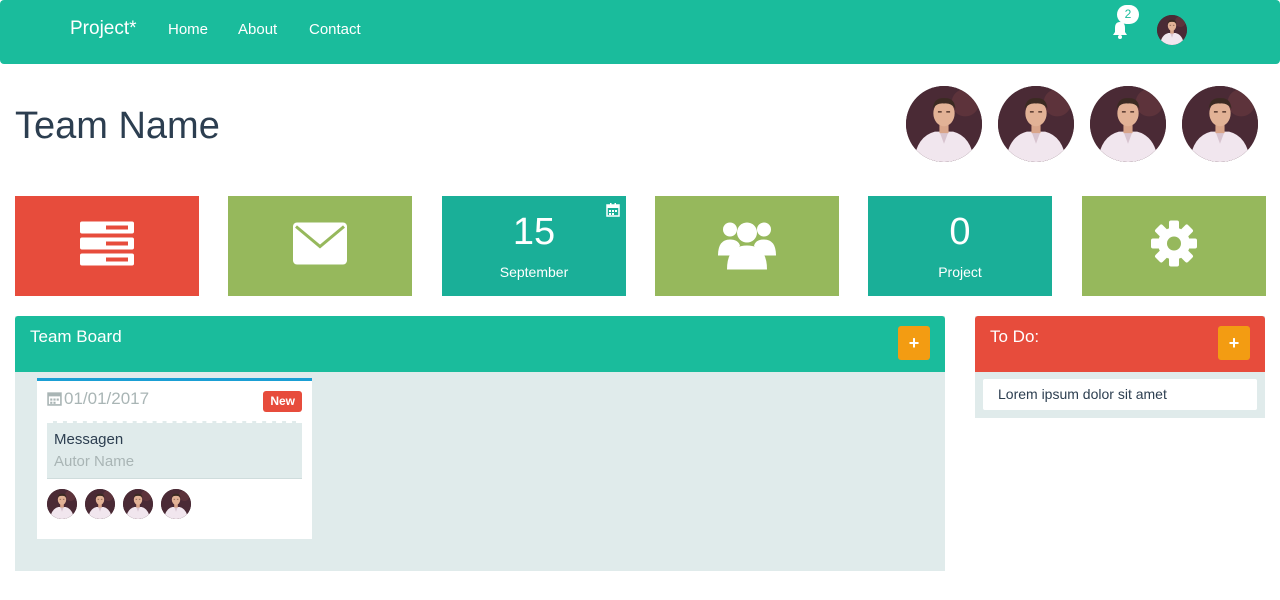  I want to click on tile-projects: 0 Project, so click(960, 246).